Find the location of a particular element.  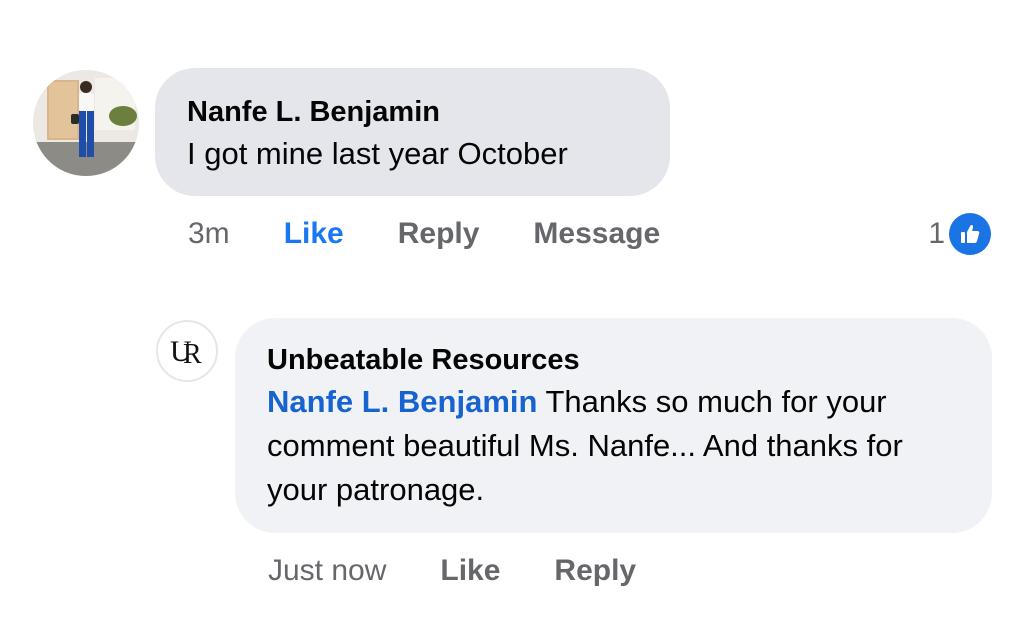

ur-logo: U R is located at coordinates (186, 352).